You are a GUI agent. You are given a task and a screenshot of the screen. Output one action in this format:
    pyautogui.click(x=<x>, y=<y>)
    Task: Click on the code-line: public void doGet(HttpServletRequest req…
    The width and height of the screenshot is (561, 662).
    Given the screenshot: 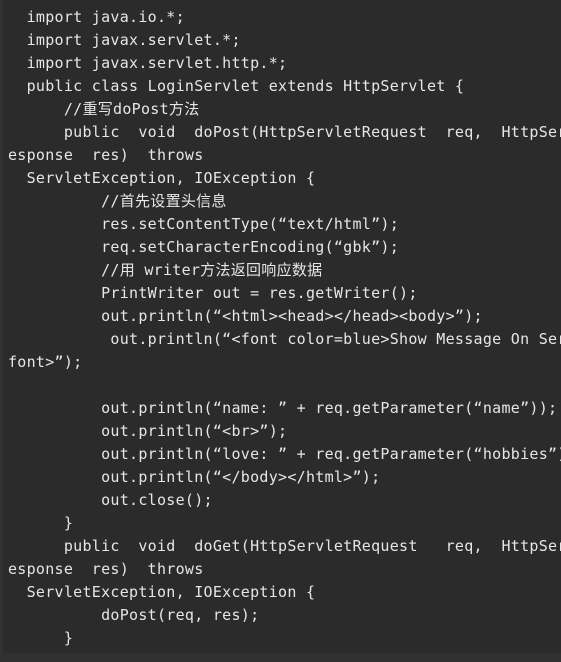 What is the action you would take?
    pyautogui.click(x=284, y=546)
    